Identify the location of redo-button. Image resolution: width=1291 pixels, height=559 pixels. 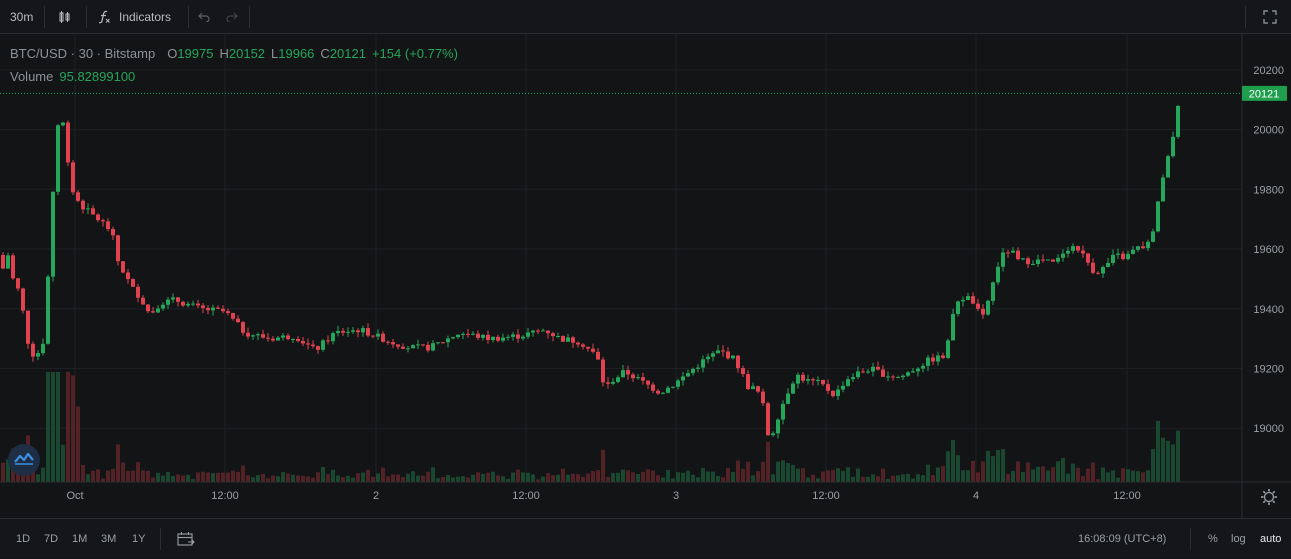
(232, 17).